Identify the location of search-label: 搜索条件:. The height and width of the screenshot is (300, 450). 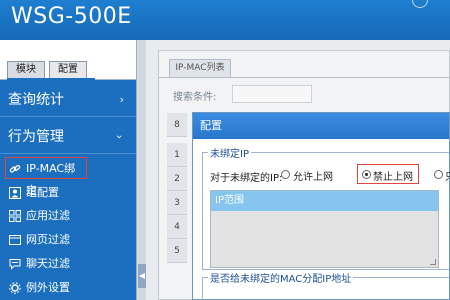
(195, 97).